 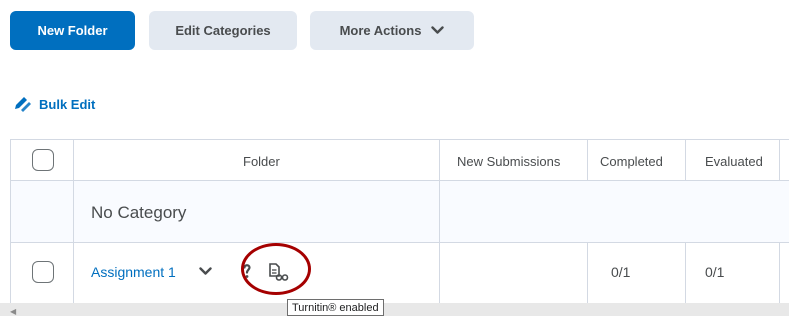 What do you see at coordinates (67, 104) in the screenshot?
I see `bulk-edit-label: Bulk Edit` at bounding box center [67, 104].